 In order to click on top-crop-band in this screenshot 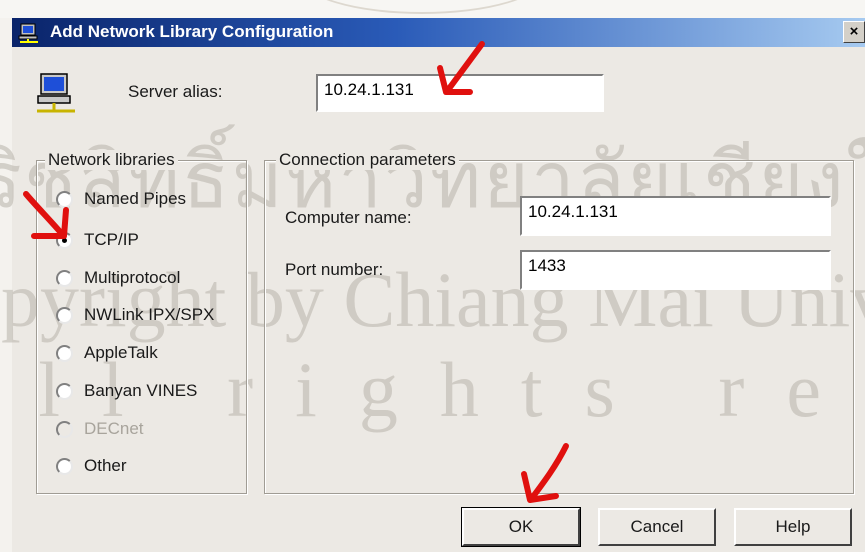, I will do `click(432, 9)`.